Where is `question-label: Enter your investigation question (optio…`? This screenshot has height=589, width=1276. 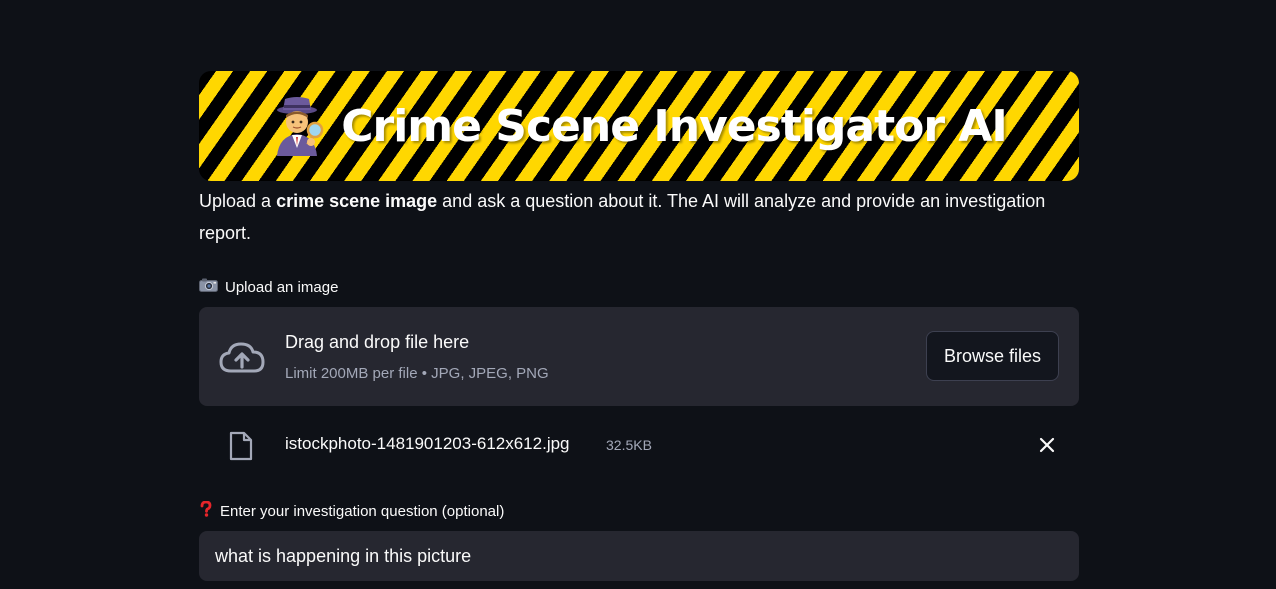 question-label: Enter your investigation question (optio… is located at coordinates (639, 511).